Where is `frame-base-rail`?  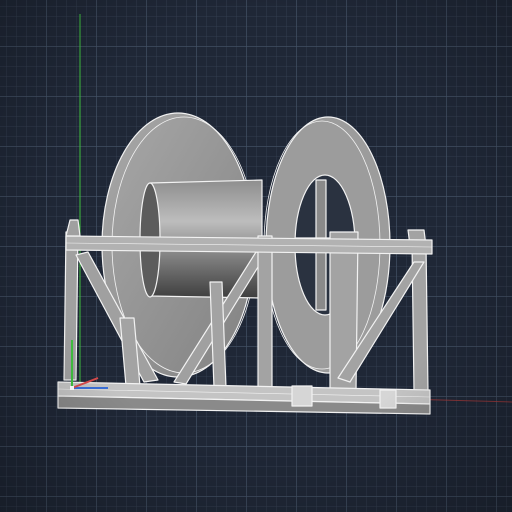
frame-base-rail is located at coordinates (244, 398).